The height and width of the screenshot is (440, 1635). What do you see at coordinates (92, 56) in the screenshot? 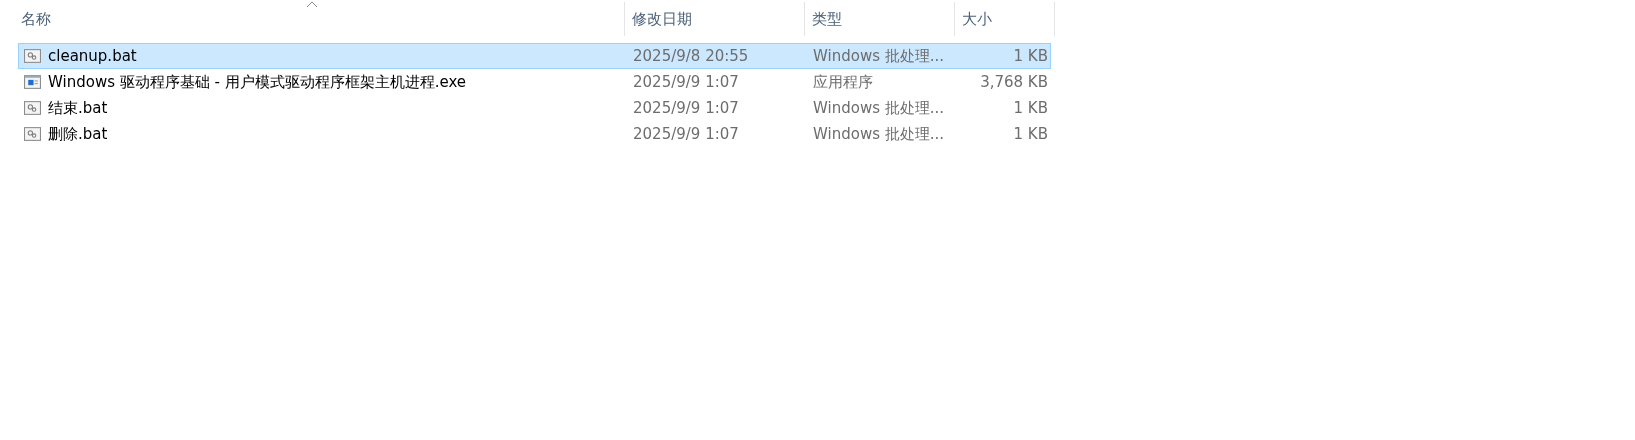
I see `file-name: cleanup.bat` at bounding box center [92, 56].